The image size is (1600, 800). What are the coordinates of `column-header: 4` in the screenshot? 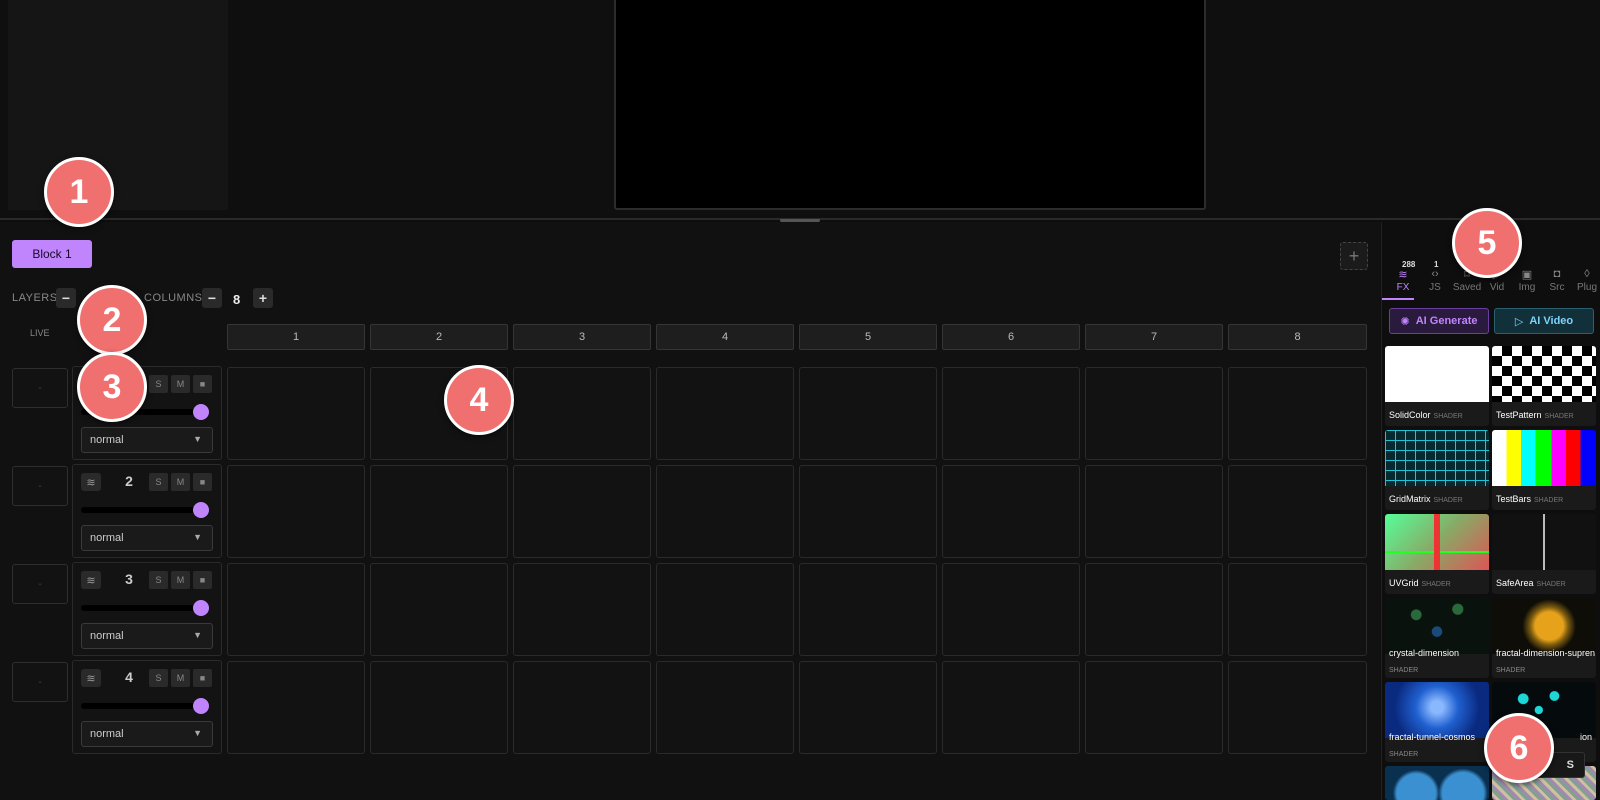 It's located at (725, 337).